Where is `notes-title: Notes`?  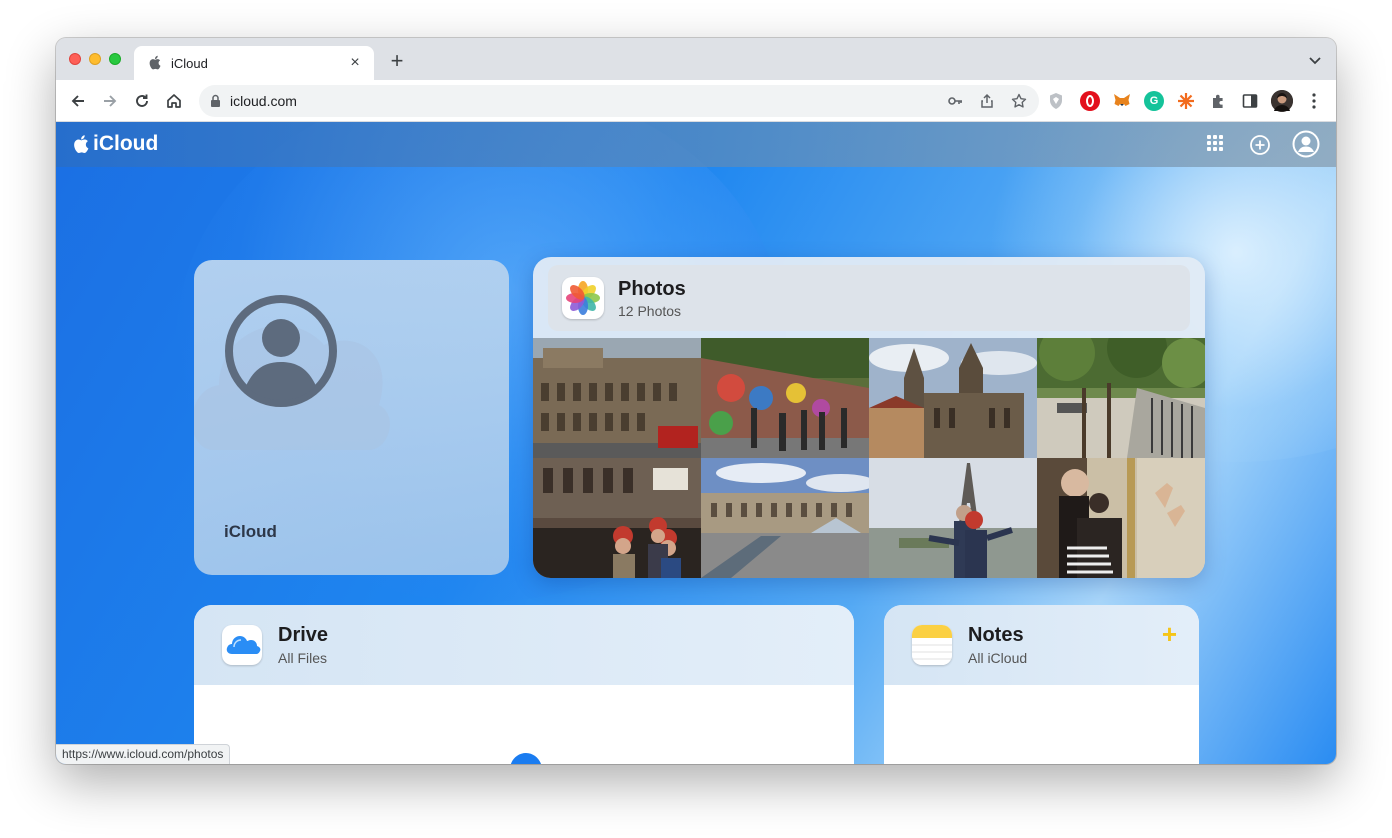 notes-title: Notes is located at coordinates (996, 635).